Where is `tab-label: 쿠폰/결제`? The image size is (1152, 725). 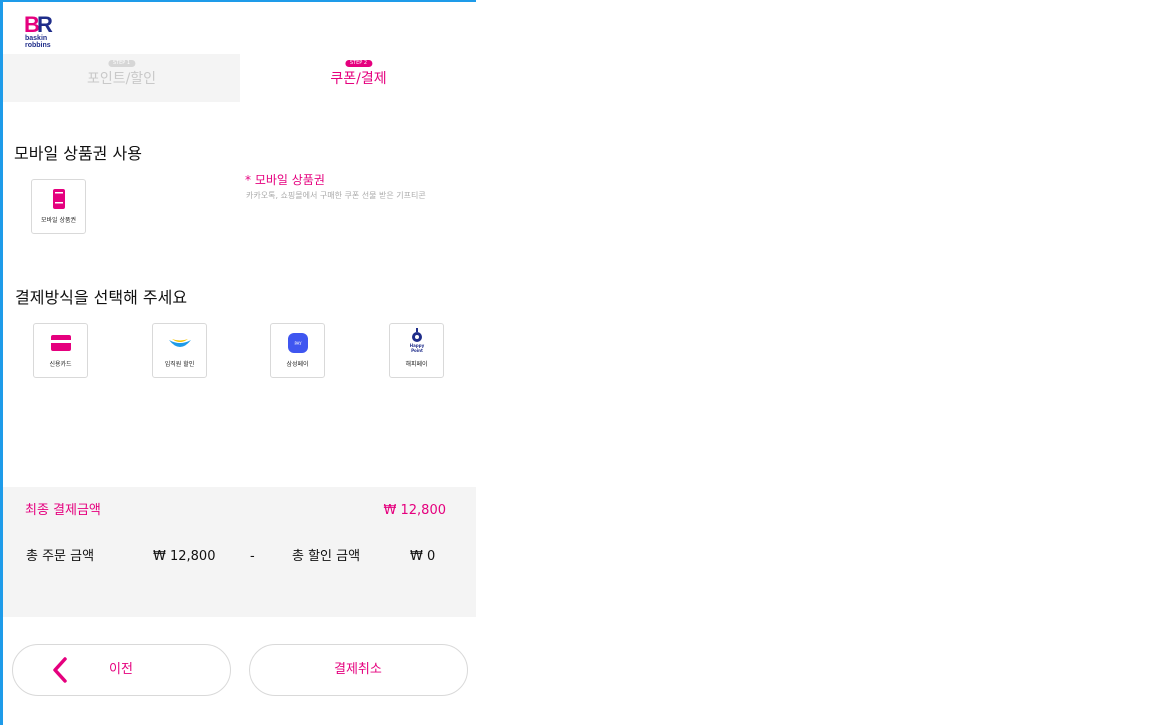
tab-label: 쿠폰/결제 is located at coordinates (358, 79).